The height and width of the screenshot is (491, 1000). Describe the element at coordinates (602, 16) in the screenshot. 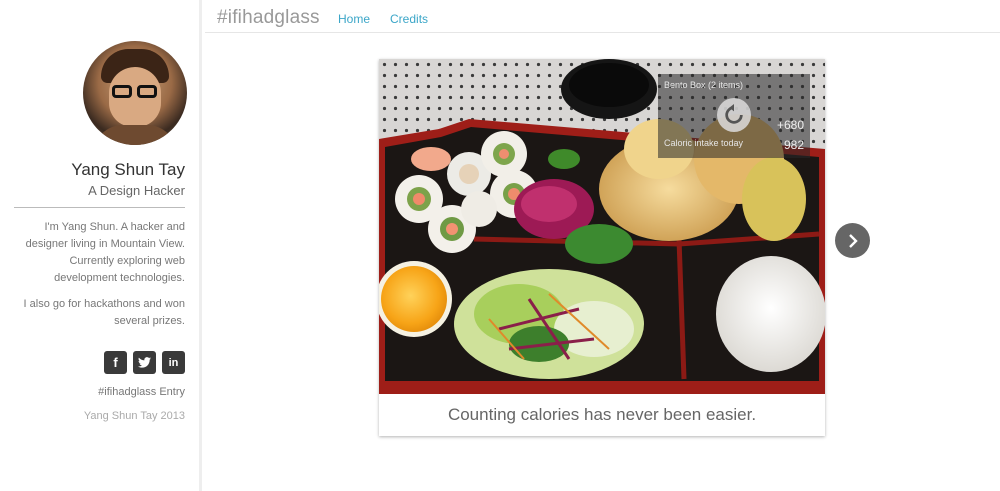

I see `top-bar: #ifihadglass Home Credits` at that location.